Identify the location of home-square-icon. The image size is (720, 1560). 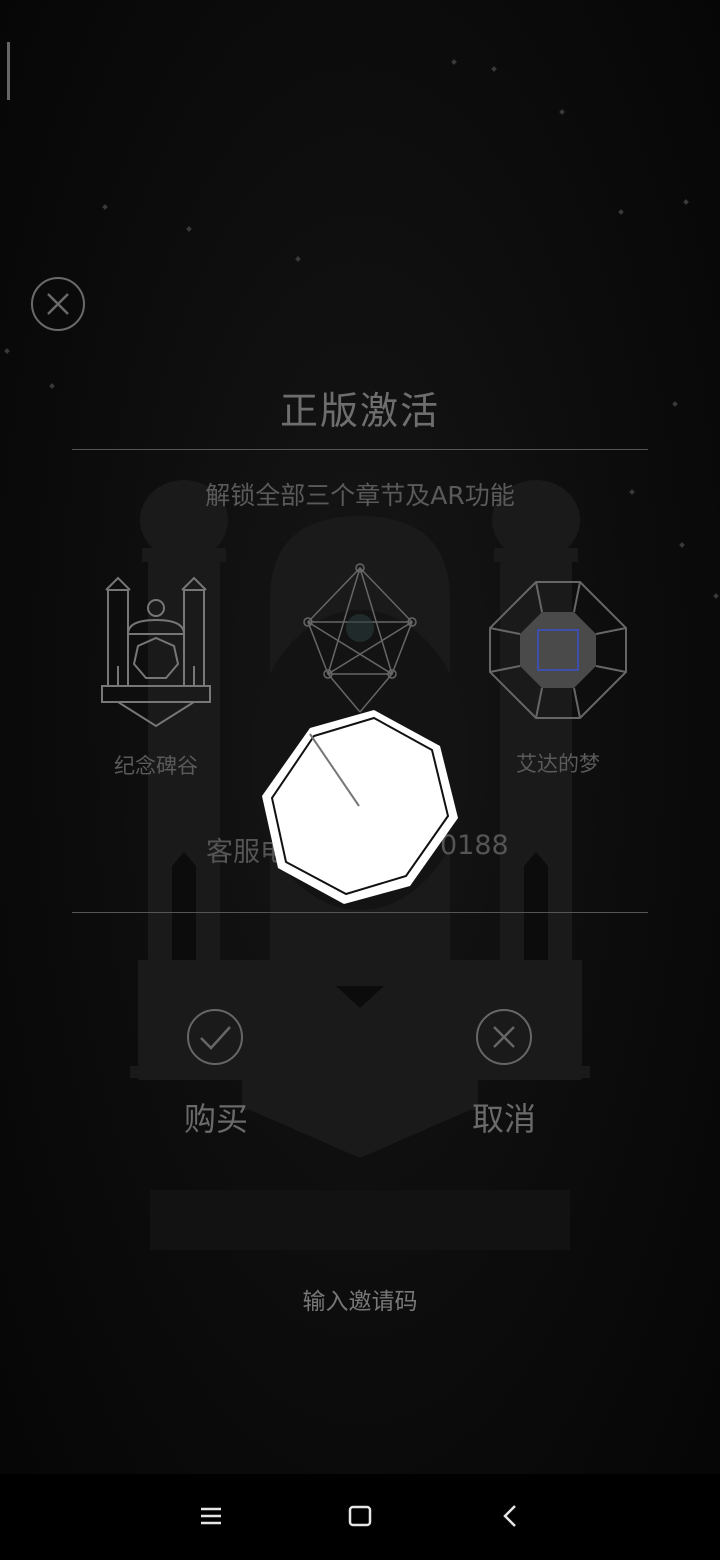
(360, 1516).